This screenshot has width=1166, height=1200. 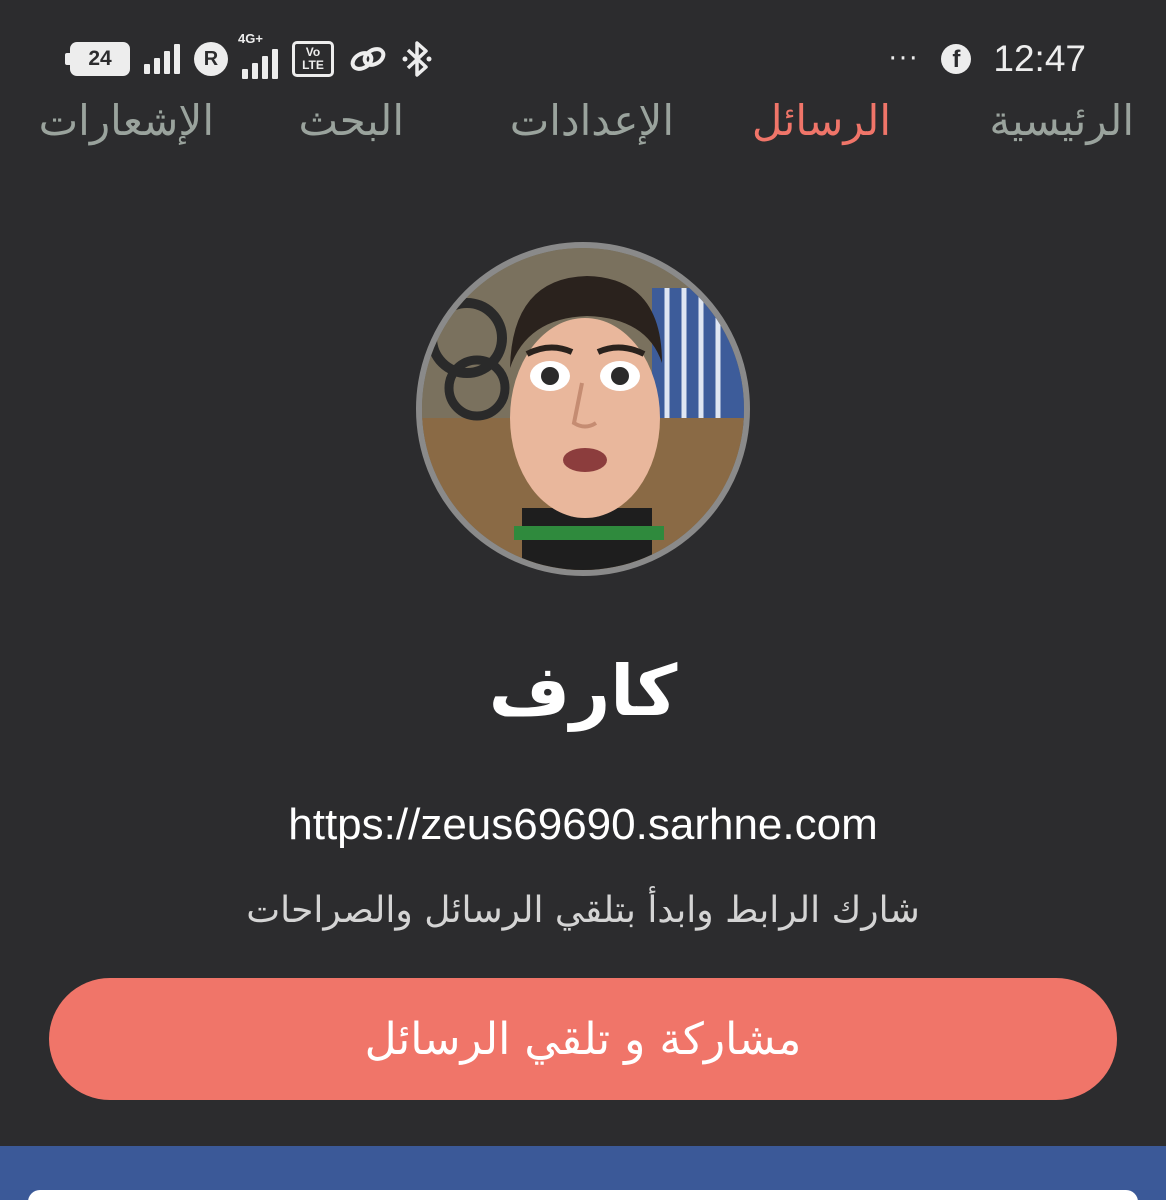 I want to click on roaming-icon: R, so click(x=211, y=59).